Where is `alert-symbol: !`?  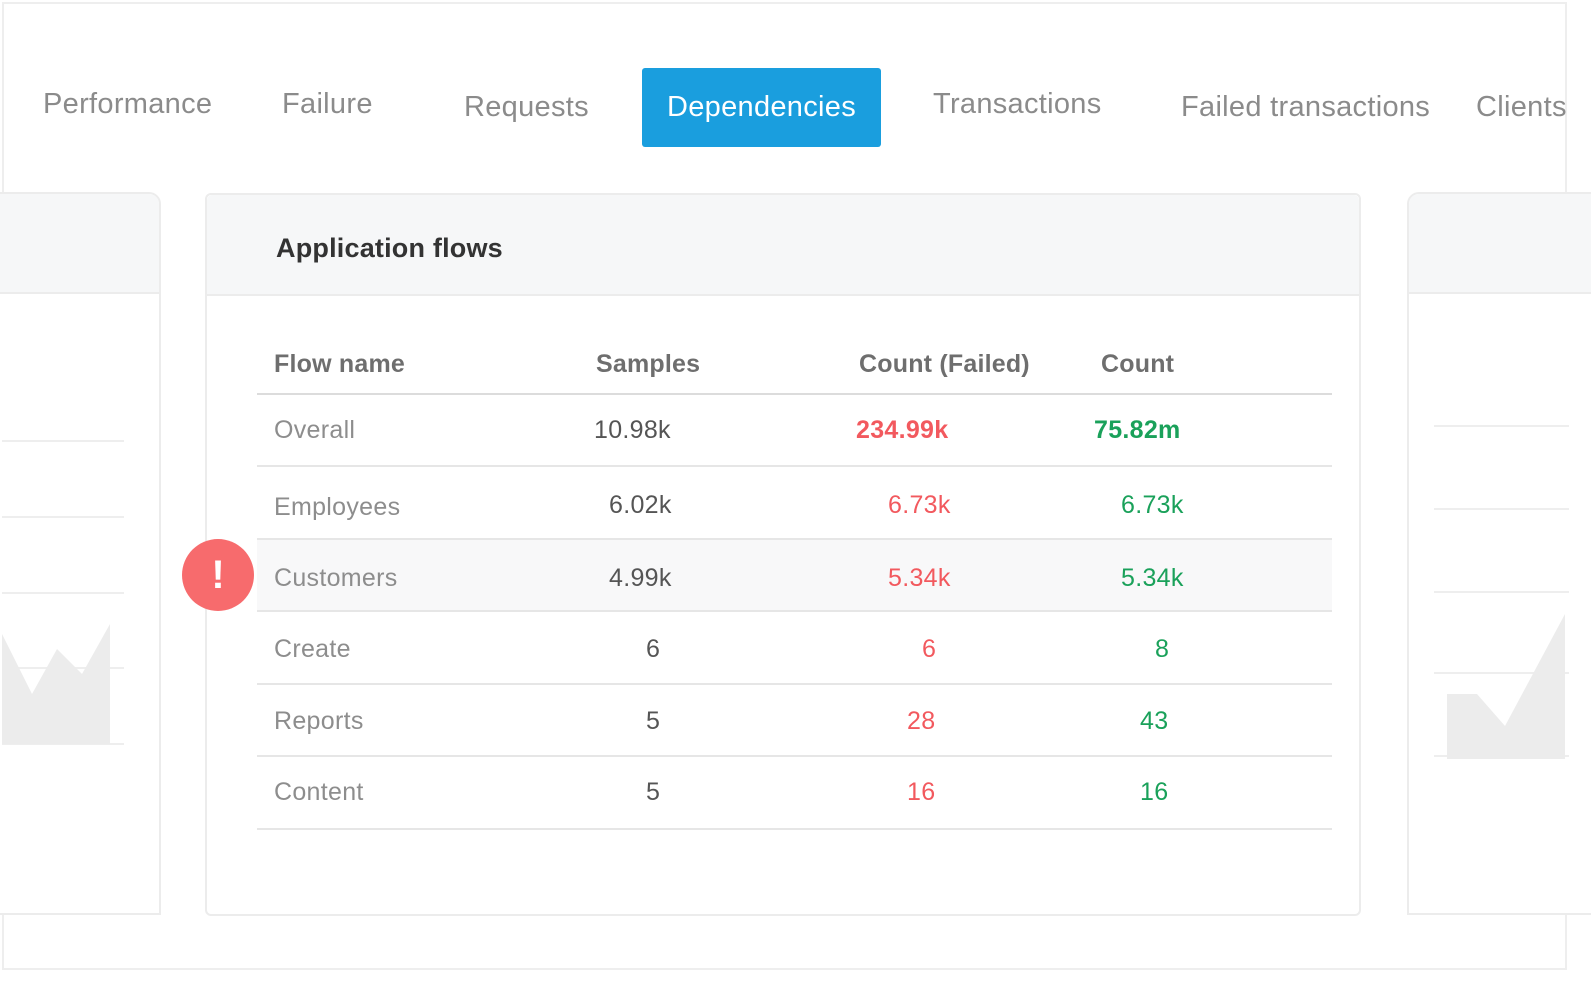
alert-symbol: ! is located at coordinates (218, 574).